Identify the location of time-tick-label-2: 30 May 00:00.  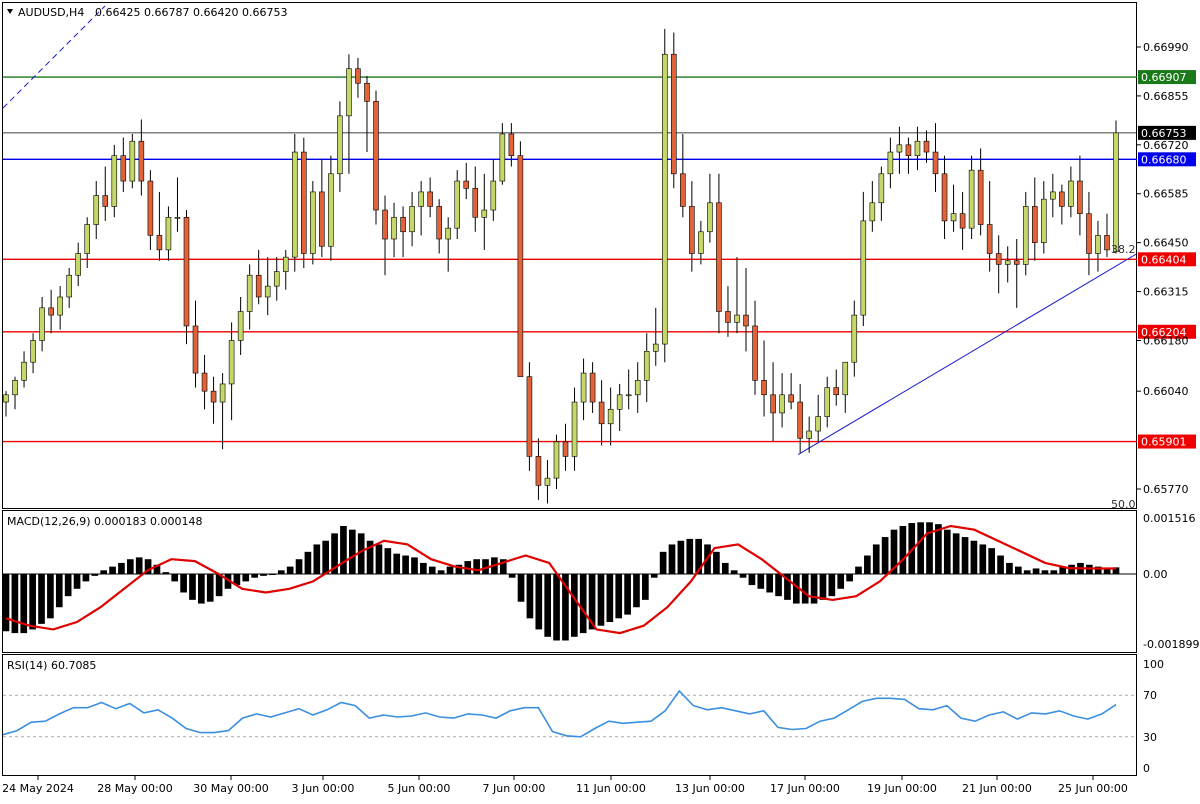
(230, 788).